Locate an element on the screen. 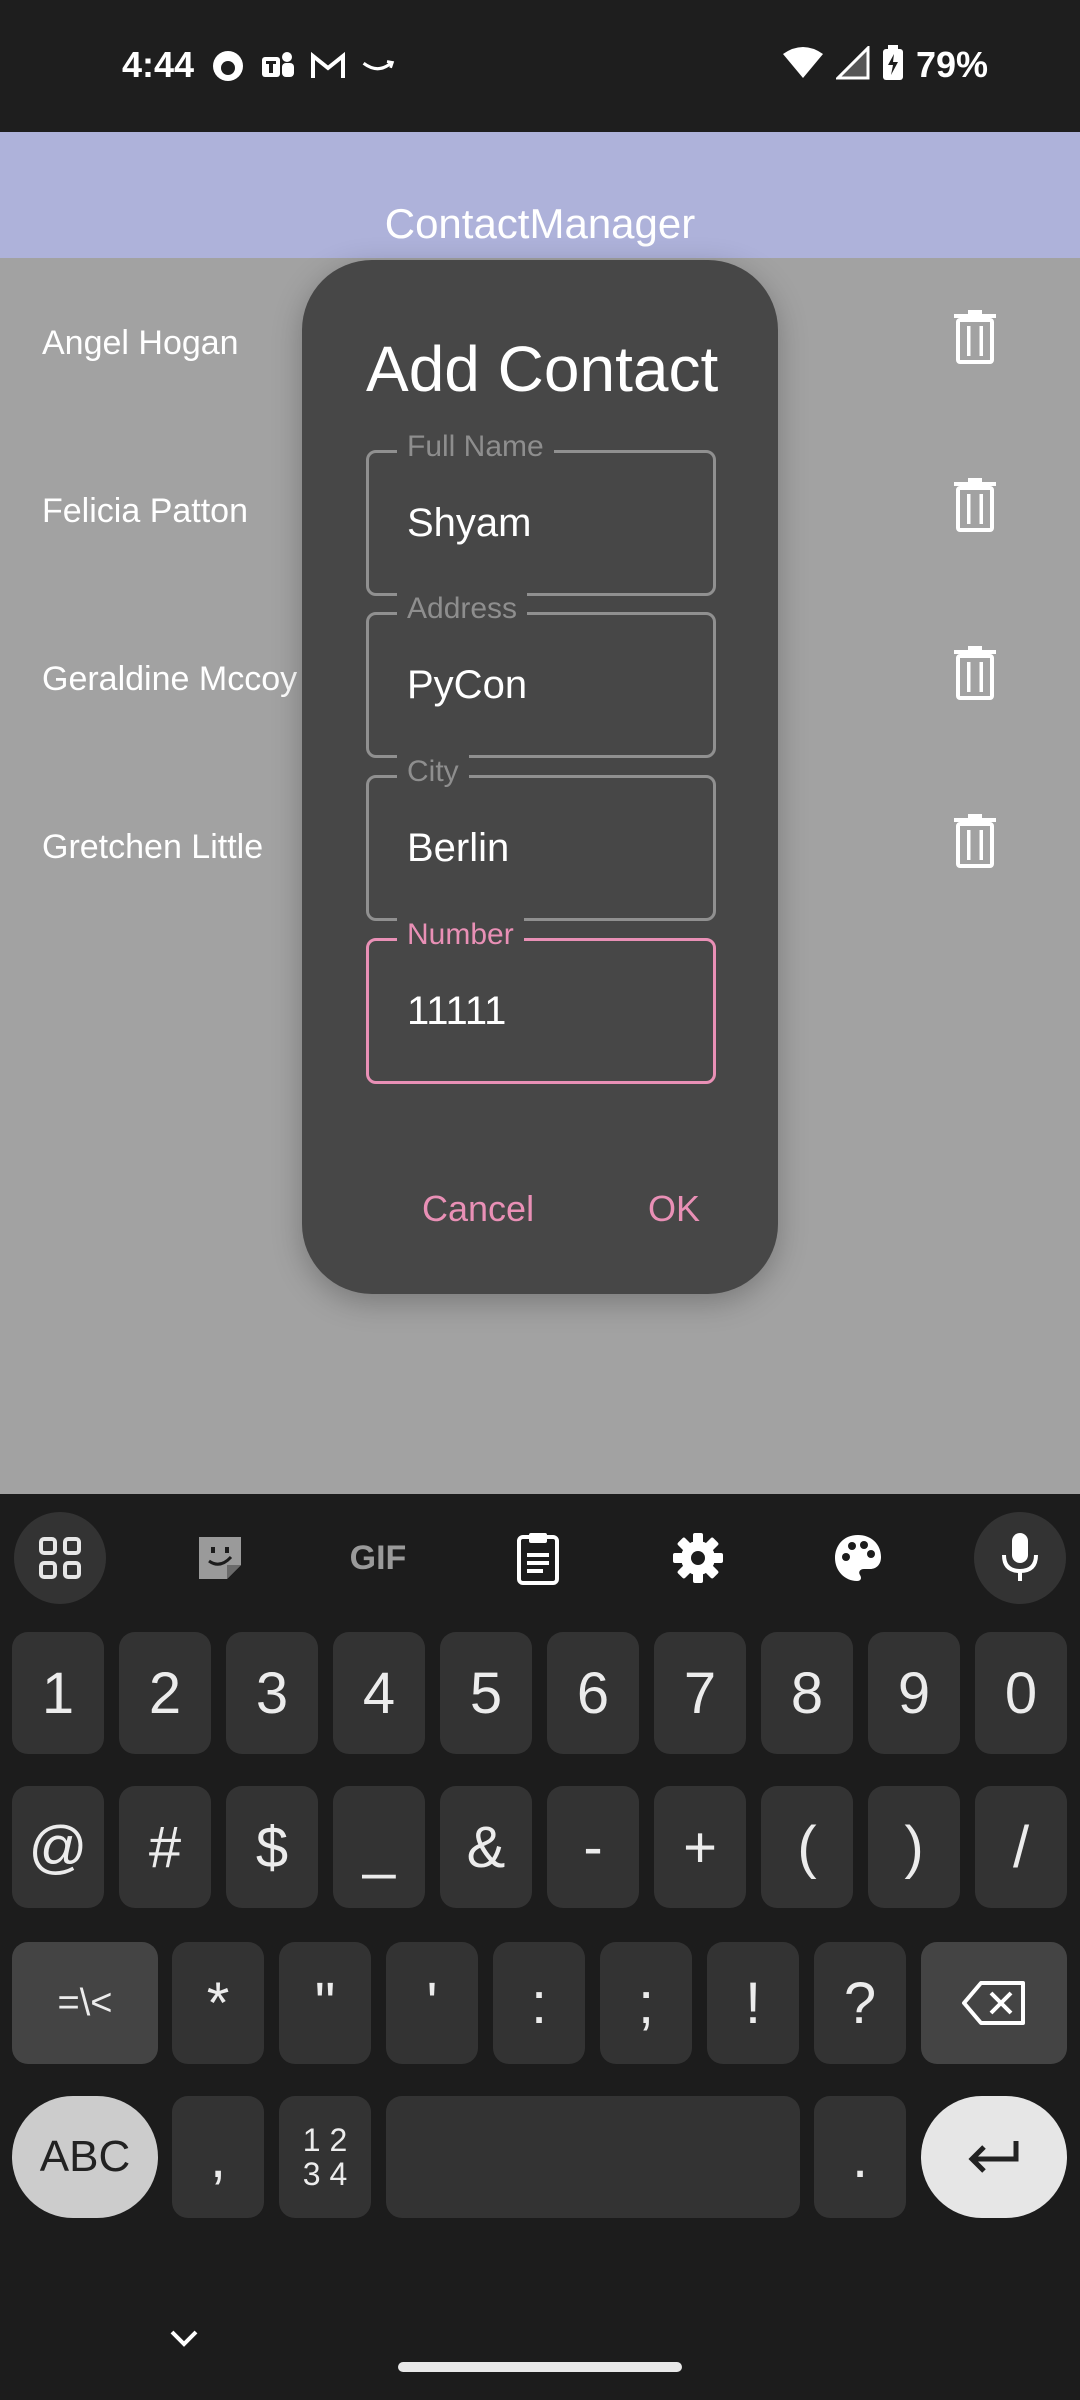  key-hash: # is located at coordinates (165, 1847).